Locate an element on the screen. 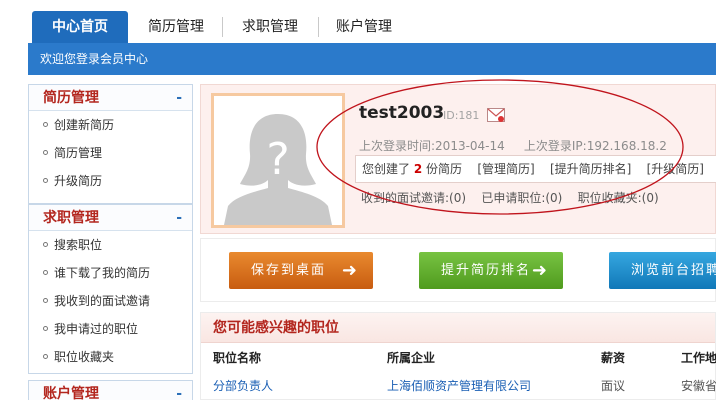 This screenshot has width=716, height=400. login-info: 上次登录时间:2013-04-14 上次登录IP:192.168.18.2 is located at coordinates (513, 145).